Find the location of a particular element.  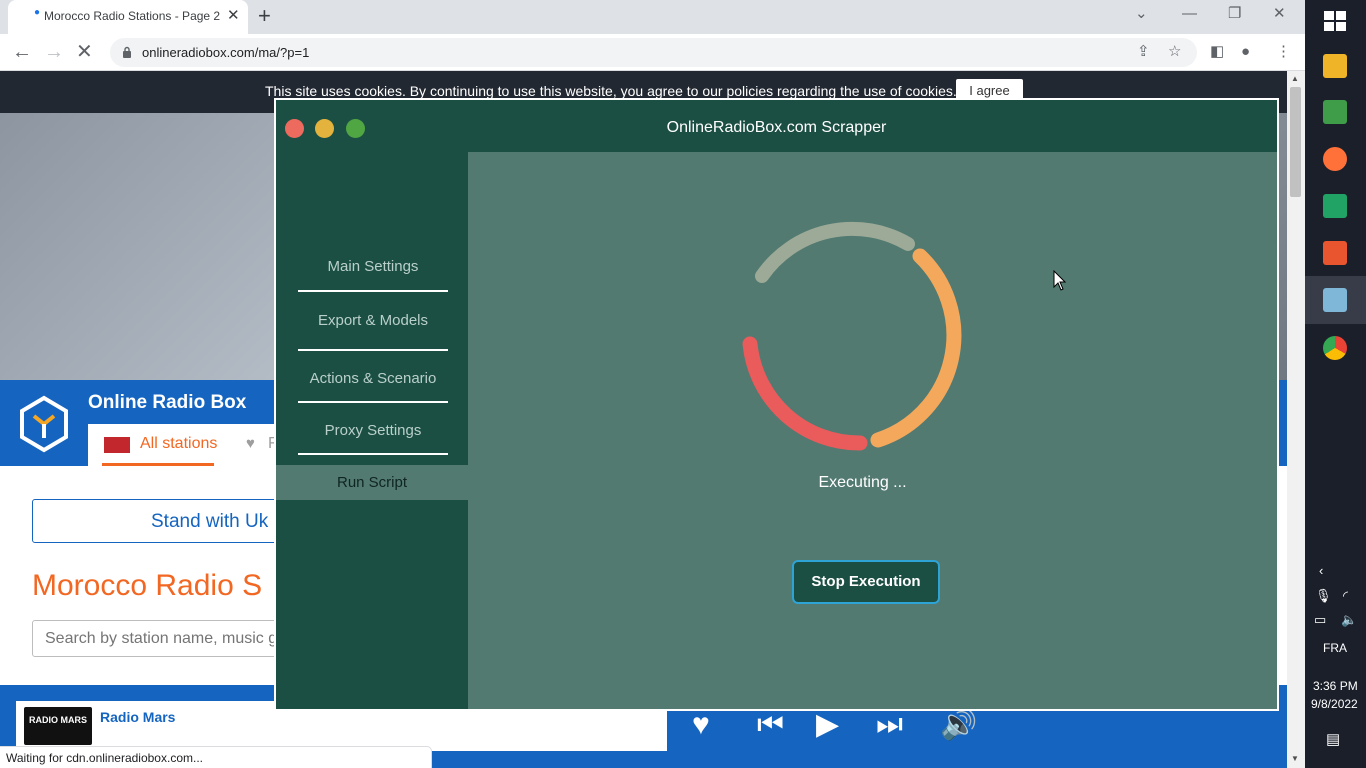

restore-window-icon: ❐ is located at coordinates (1234, 14).